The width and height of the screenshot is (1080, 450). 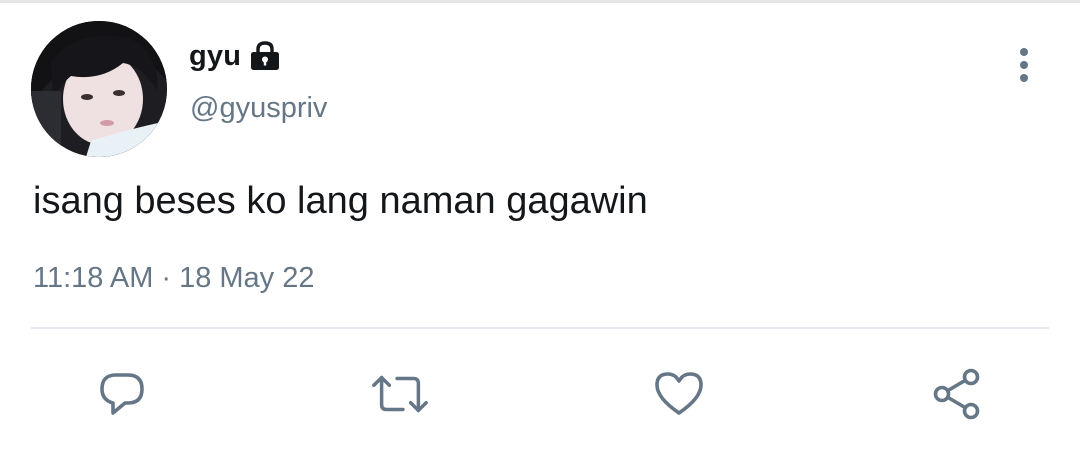 What do you see at coordinates (265, 56) in the screenshot?
I see `lock-icon` at bounding box center [265, 56].